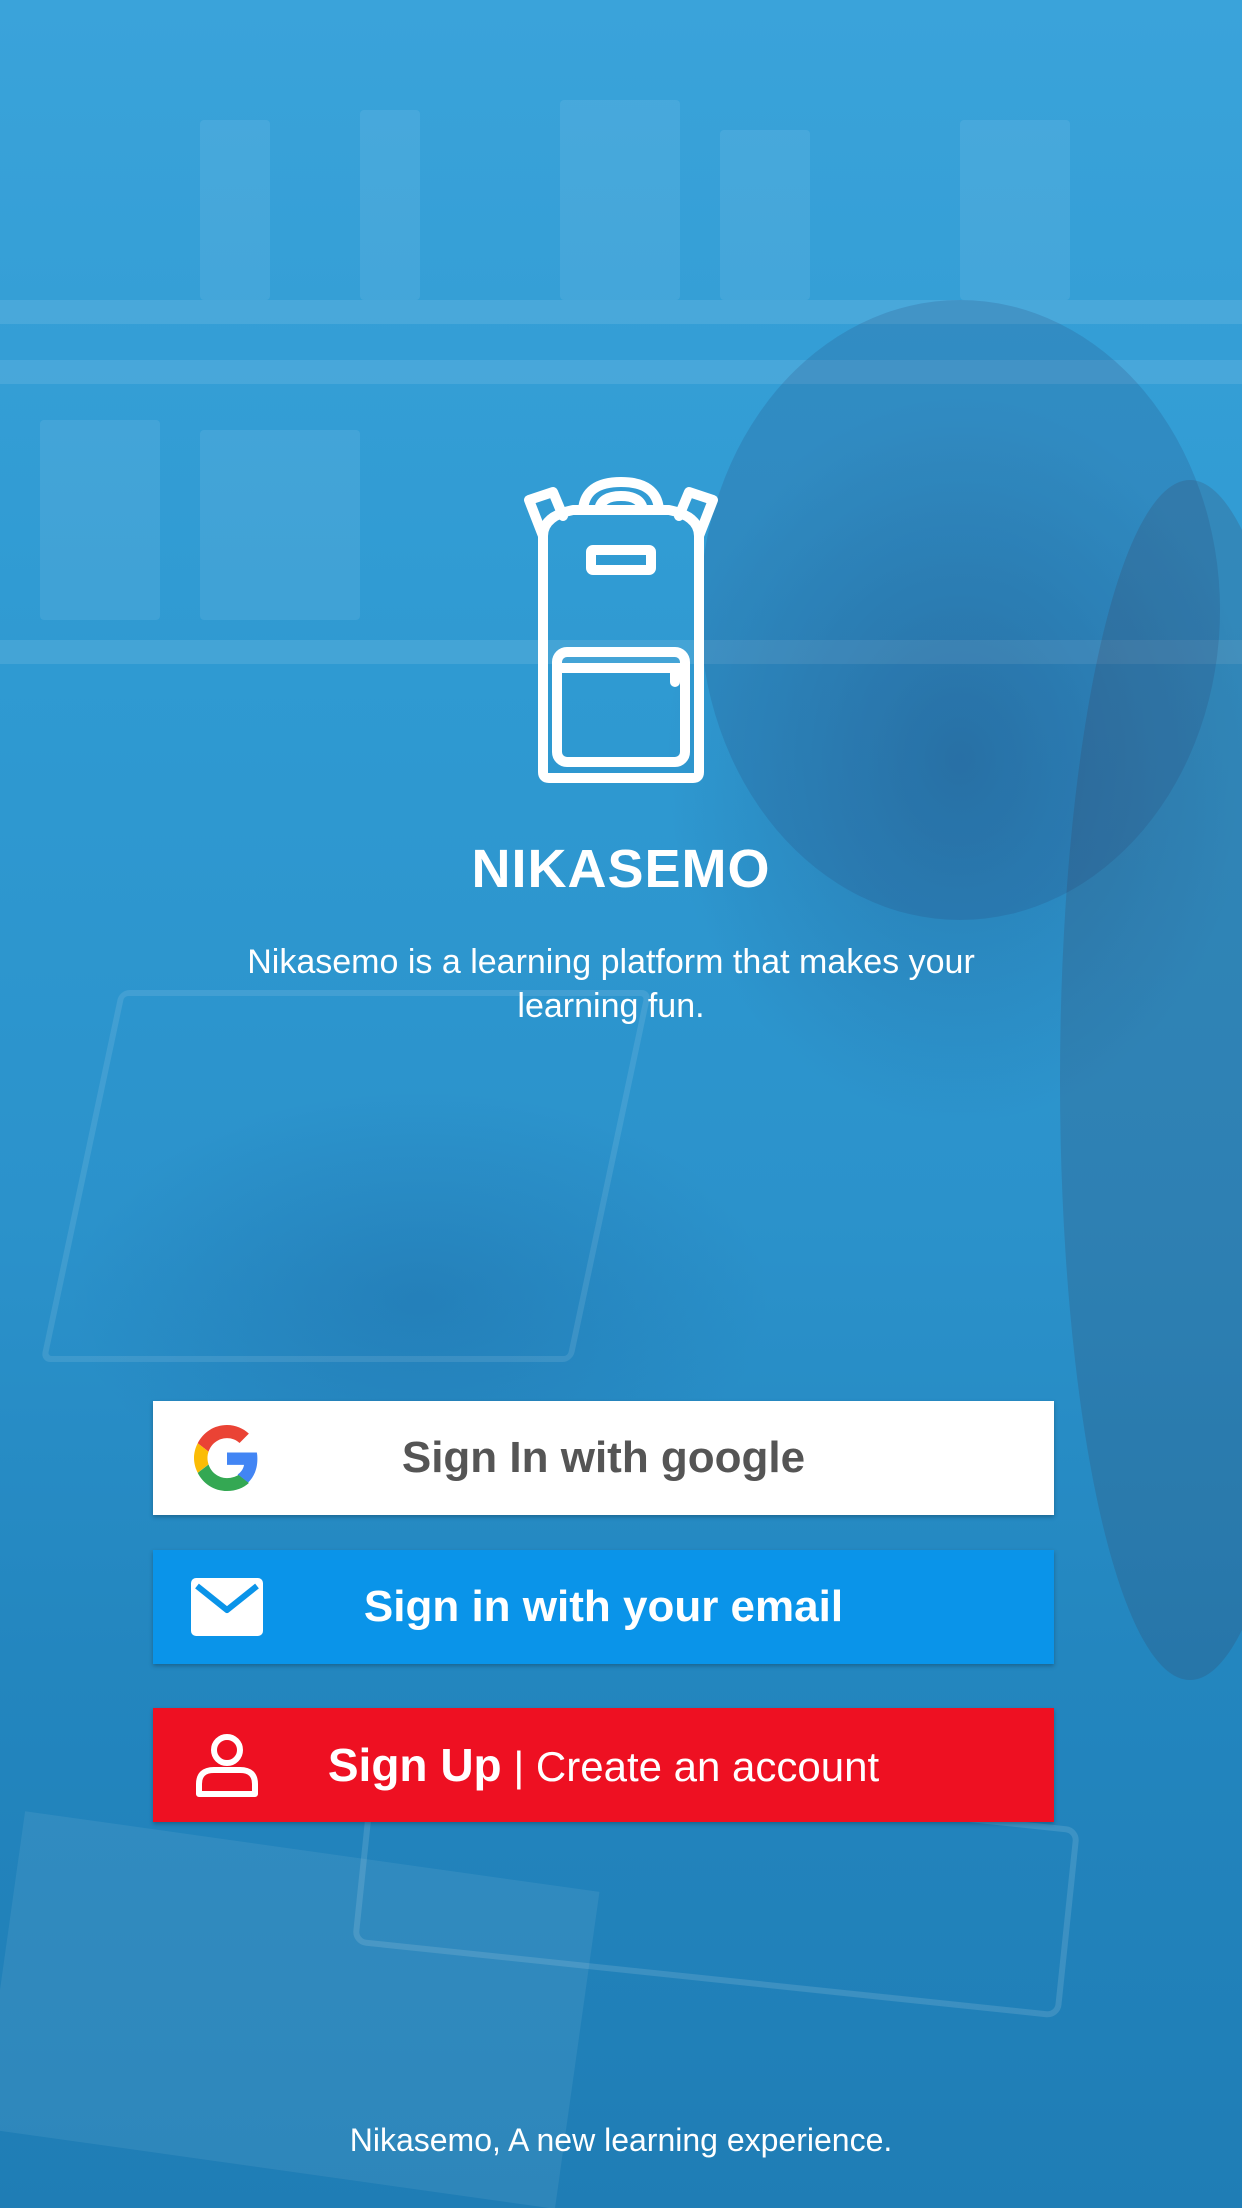 The height and width of the screenshot is (2208, 1242). I want to click on shelf-decoration, so click(621, 312).